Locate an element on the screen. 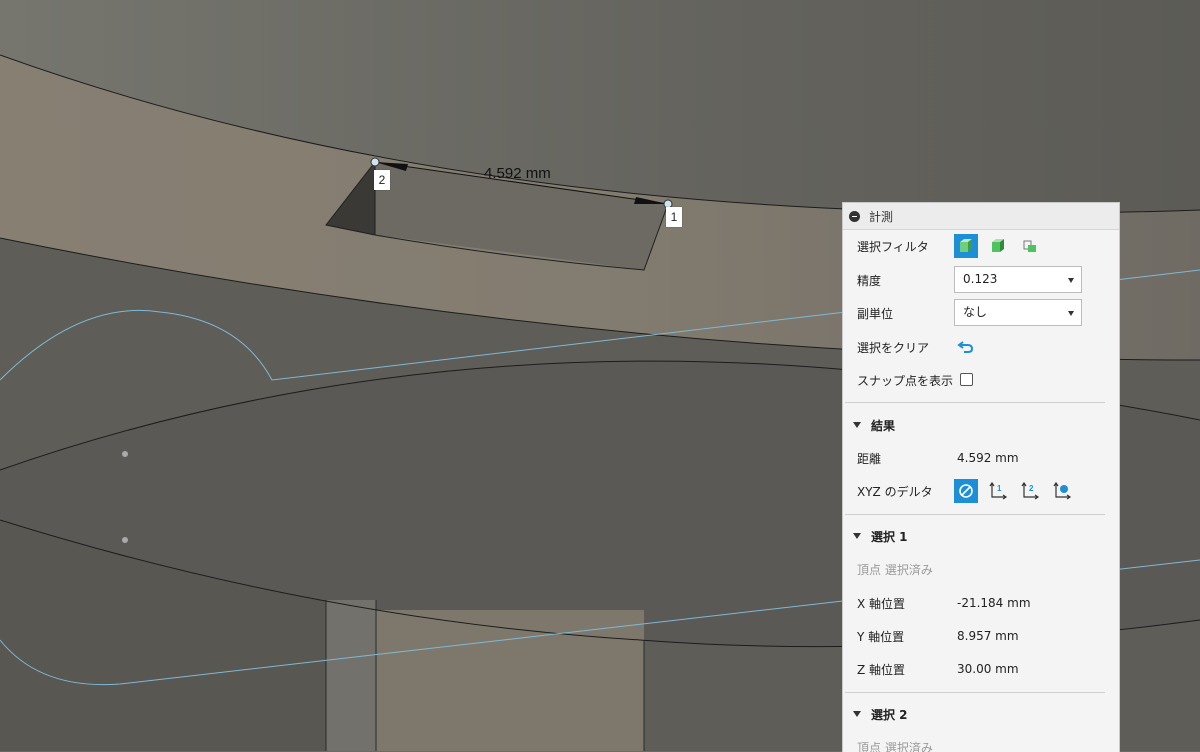  selection2-section-header: 選択 2 is located at coordinates (981, 714).